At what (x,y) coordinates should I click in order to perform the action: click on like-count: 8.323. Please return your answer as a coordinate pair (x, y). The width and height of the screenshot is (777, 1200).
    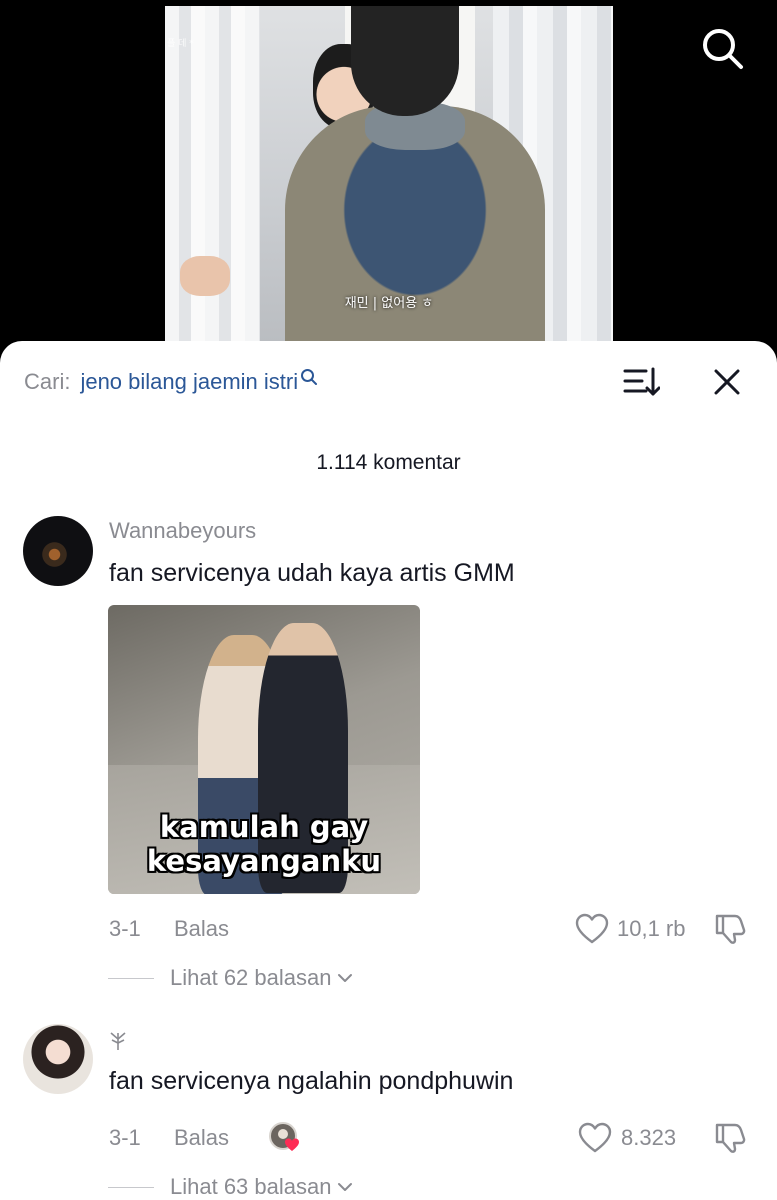
    Looking at the image, I should click on (649, 1137).